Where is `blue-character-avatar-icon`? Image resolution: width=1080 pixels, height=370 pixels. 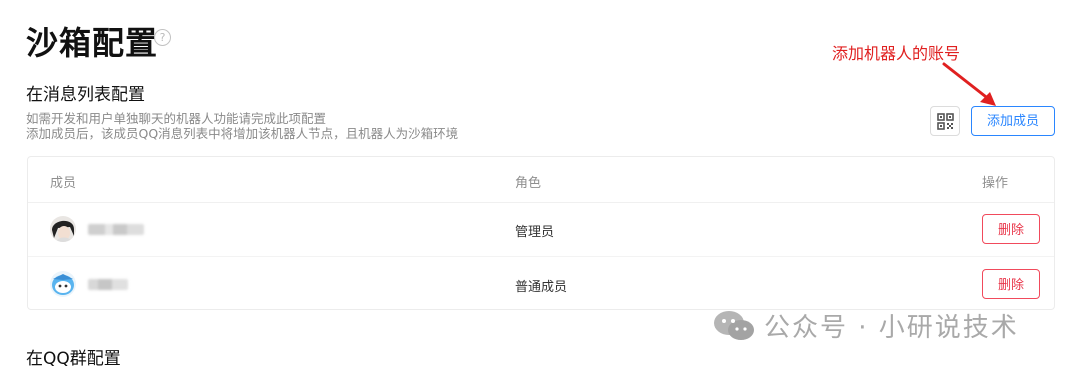 blue-character-avatar-icon is located at coordinates (63, 284).